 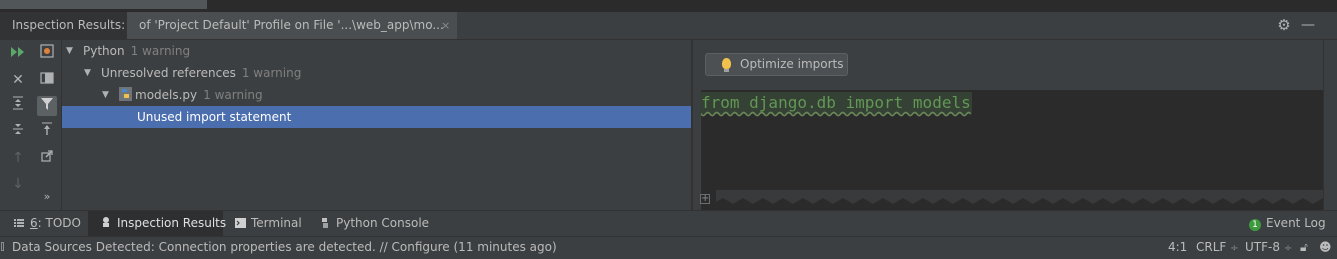 What do you see at coordinates (1019, 197) in the screenshot?
I see `folded-region-separator` at bounding box center [1019, 197].